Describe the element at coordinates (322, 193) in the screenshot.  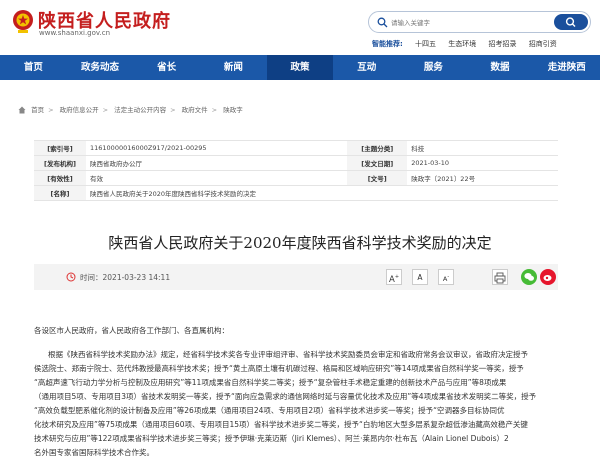
I see `meta-value: 陕西省人民政府关于2020年度陕西省科学技术奖励的决定` at that location.